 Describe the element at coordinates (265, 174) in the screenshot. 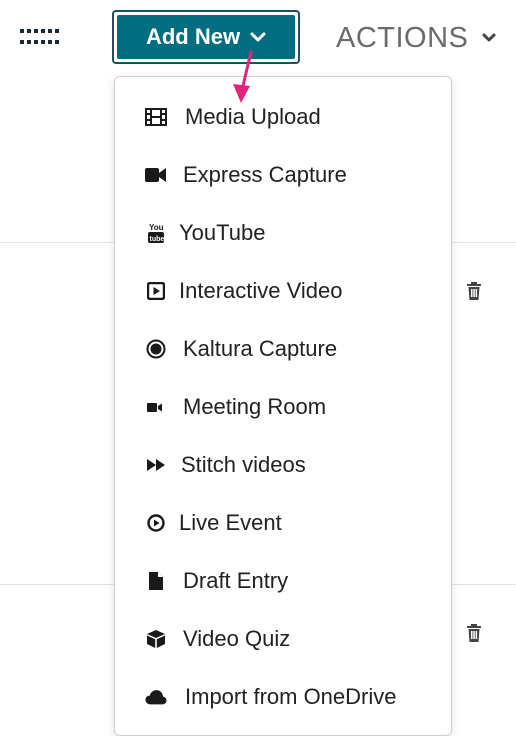

I see `menu-item-label: Express Capture` at that location.